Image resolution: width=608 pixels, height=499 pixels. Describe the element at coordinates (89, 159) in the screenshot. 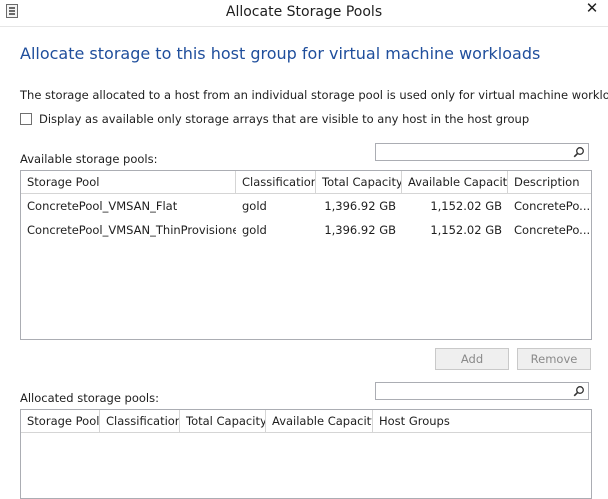

I see `available-pools-label: Available storage pools:` at that location.